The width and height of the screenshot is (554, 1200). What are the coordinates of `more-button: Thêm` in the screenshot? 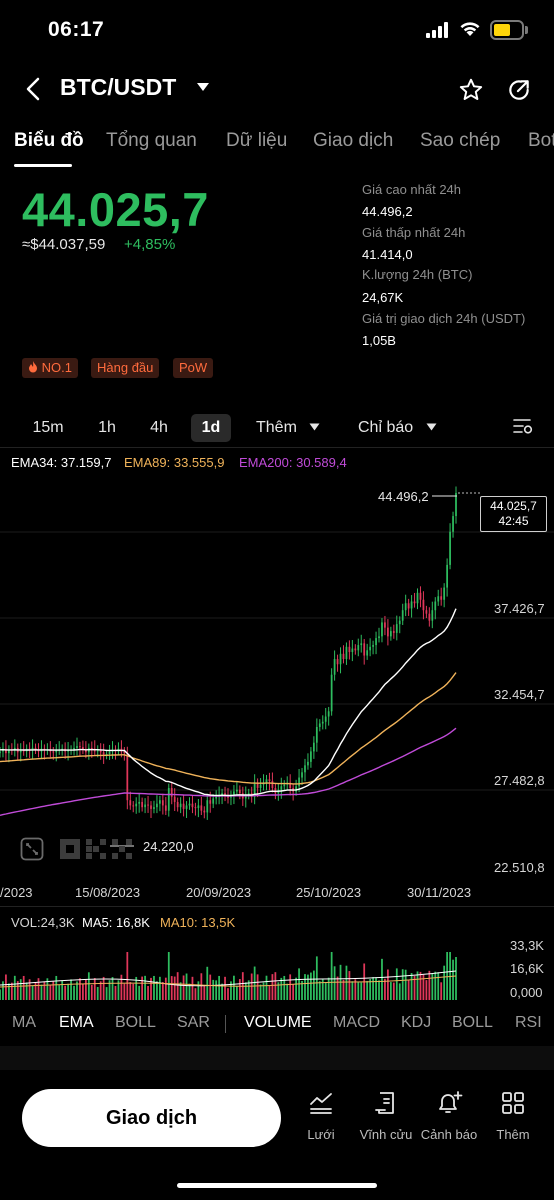 It's located at (513, 1116).